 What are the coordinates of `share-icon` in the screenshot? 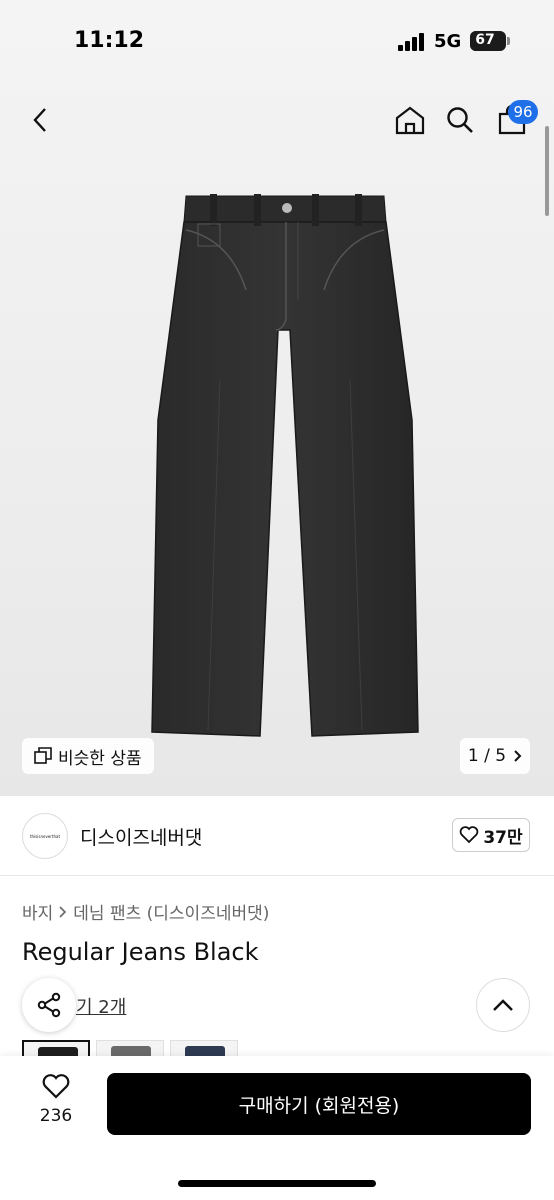 It's located at (49, 1005).